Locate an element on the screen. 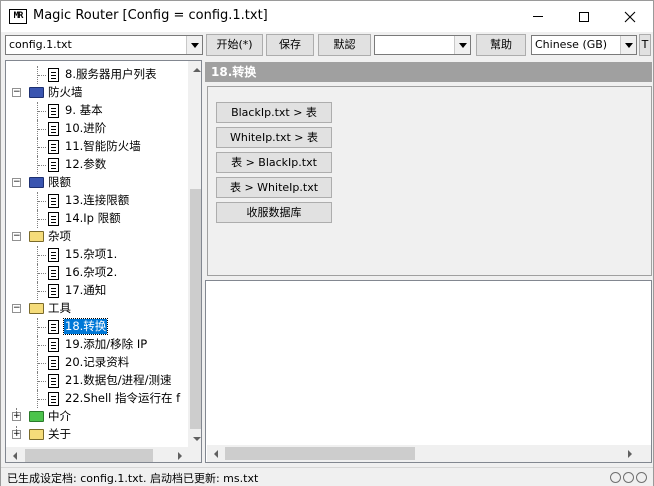  close-icon is located at coordinates (630, 16).